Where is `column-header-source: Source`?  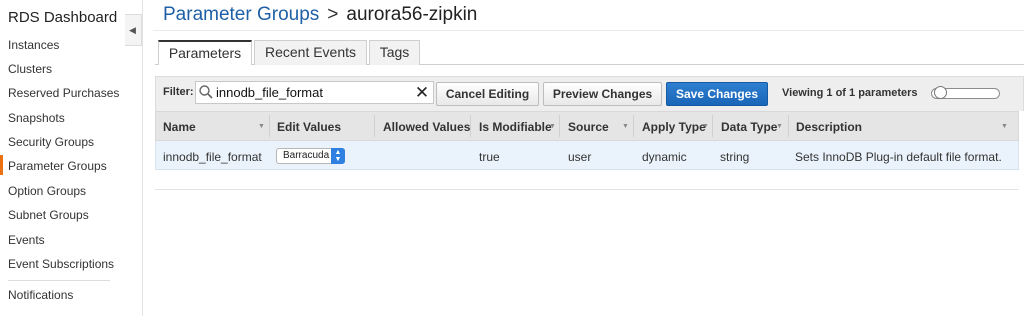 column-header-source: Source is located at coordinates (588, 127).